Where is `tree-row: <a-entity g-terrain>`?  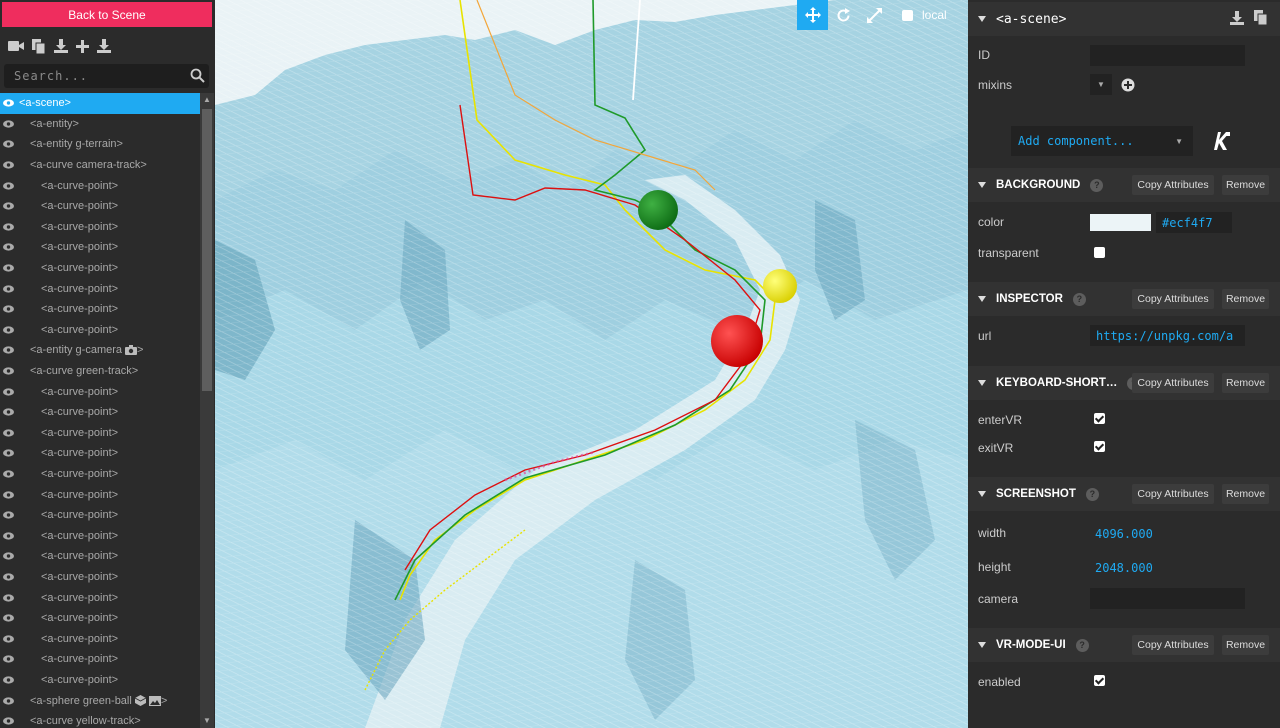 tree-row: <a-entity g-terrain> is located at coordinates (100, 144).